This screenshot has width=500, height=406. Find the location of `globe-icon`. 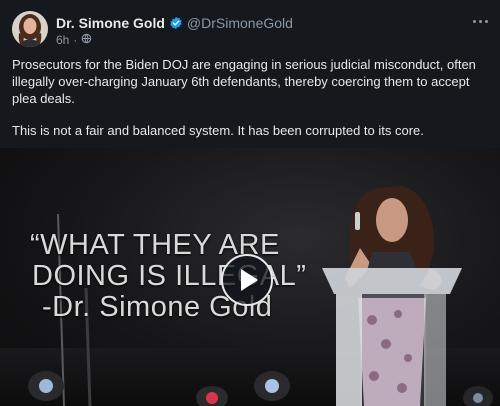

globe-icon is located at coordinates (86, 40).